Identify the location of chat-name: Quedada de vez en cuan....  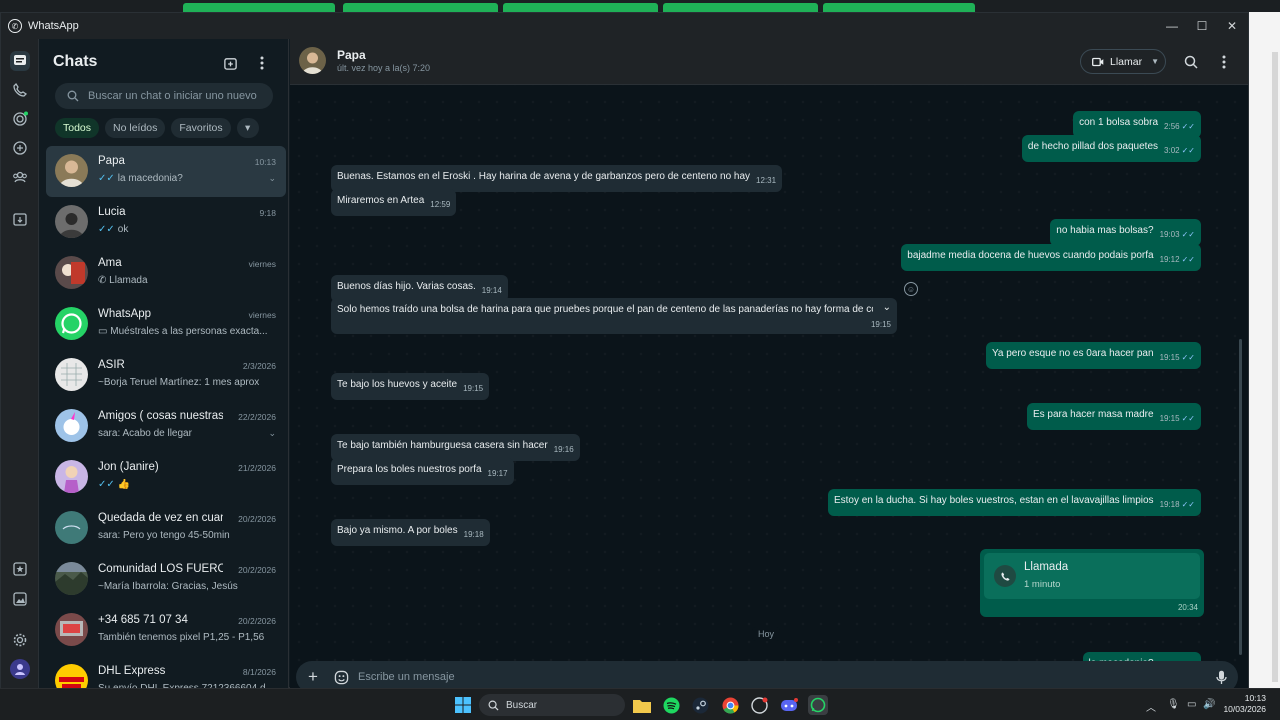
(160, 518).